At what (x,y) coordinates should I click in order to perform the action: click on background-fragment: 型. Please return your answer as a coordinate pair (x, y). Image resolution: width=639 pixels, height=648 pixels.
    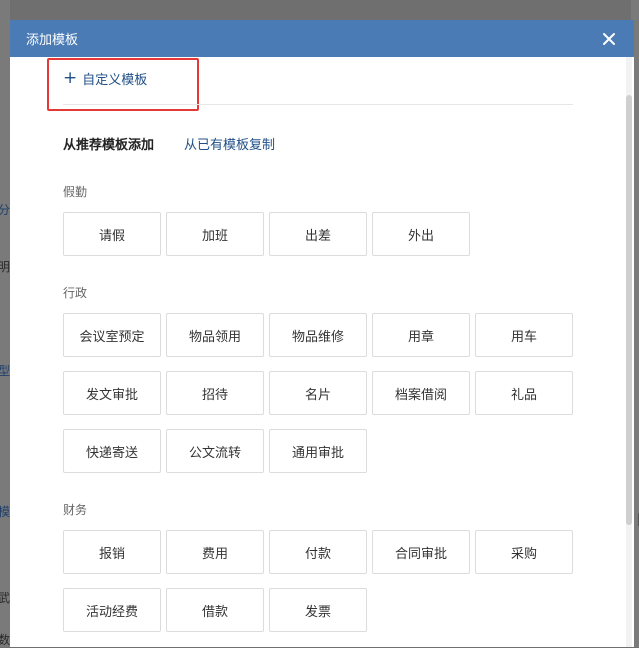
    Looking at the image, I should click on (5, 371).